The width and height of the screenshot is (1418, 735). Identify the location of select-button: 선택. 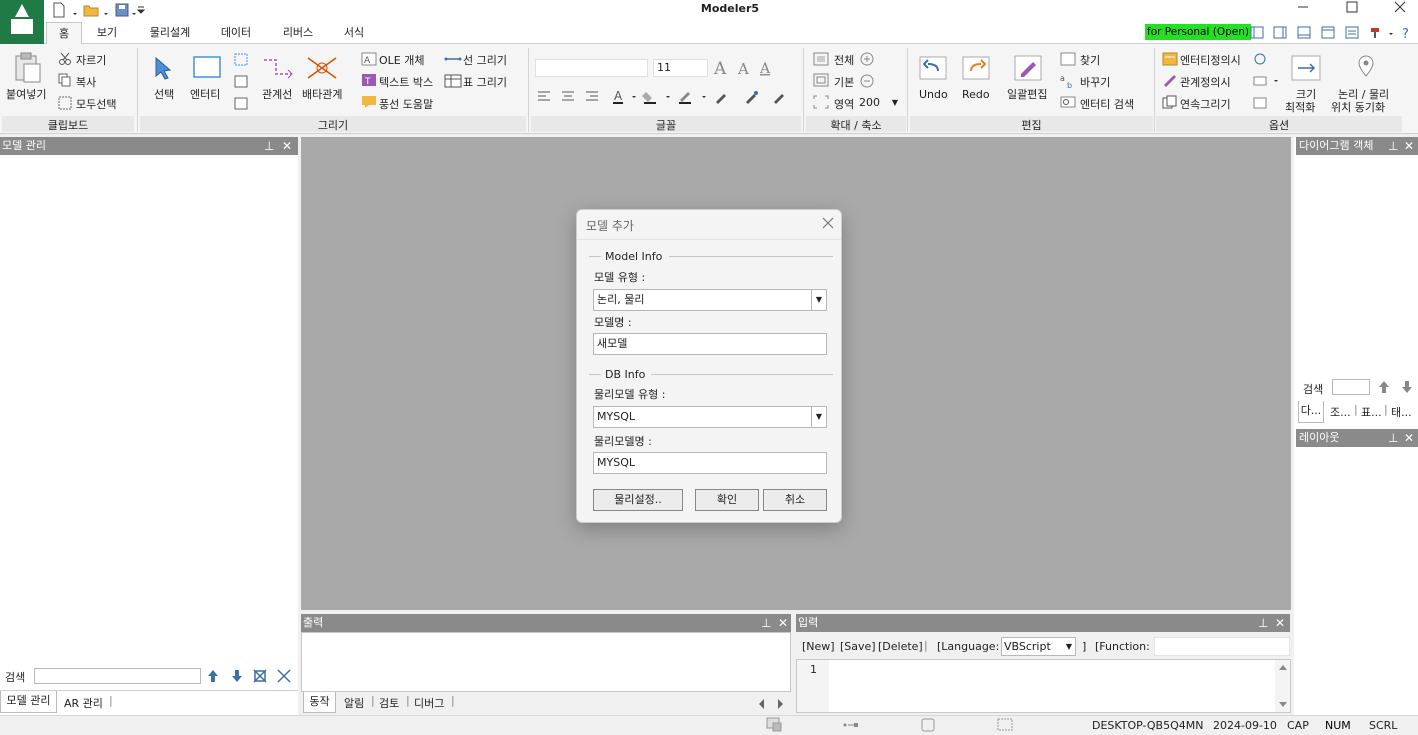
(164, 94).